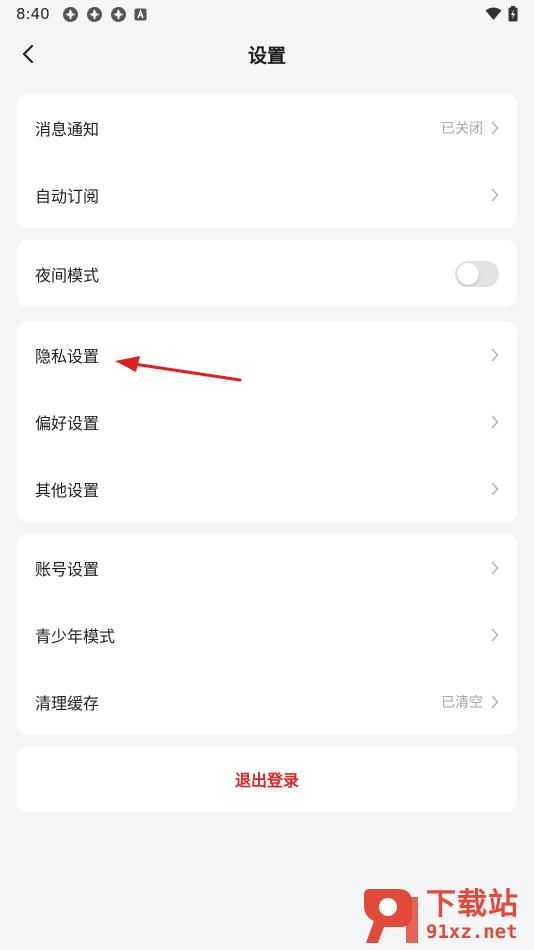 This screenshot has height=950, width=534. What do you see at coordinates (67, 490) in the screenshot?
I see `settings-item-label: 其他设置` at bounding box center [67, 490].